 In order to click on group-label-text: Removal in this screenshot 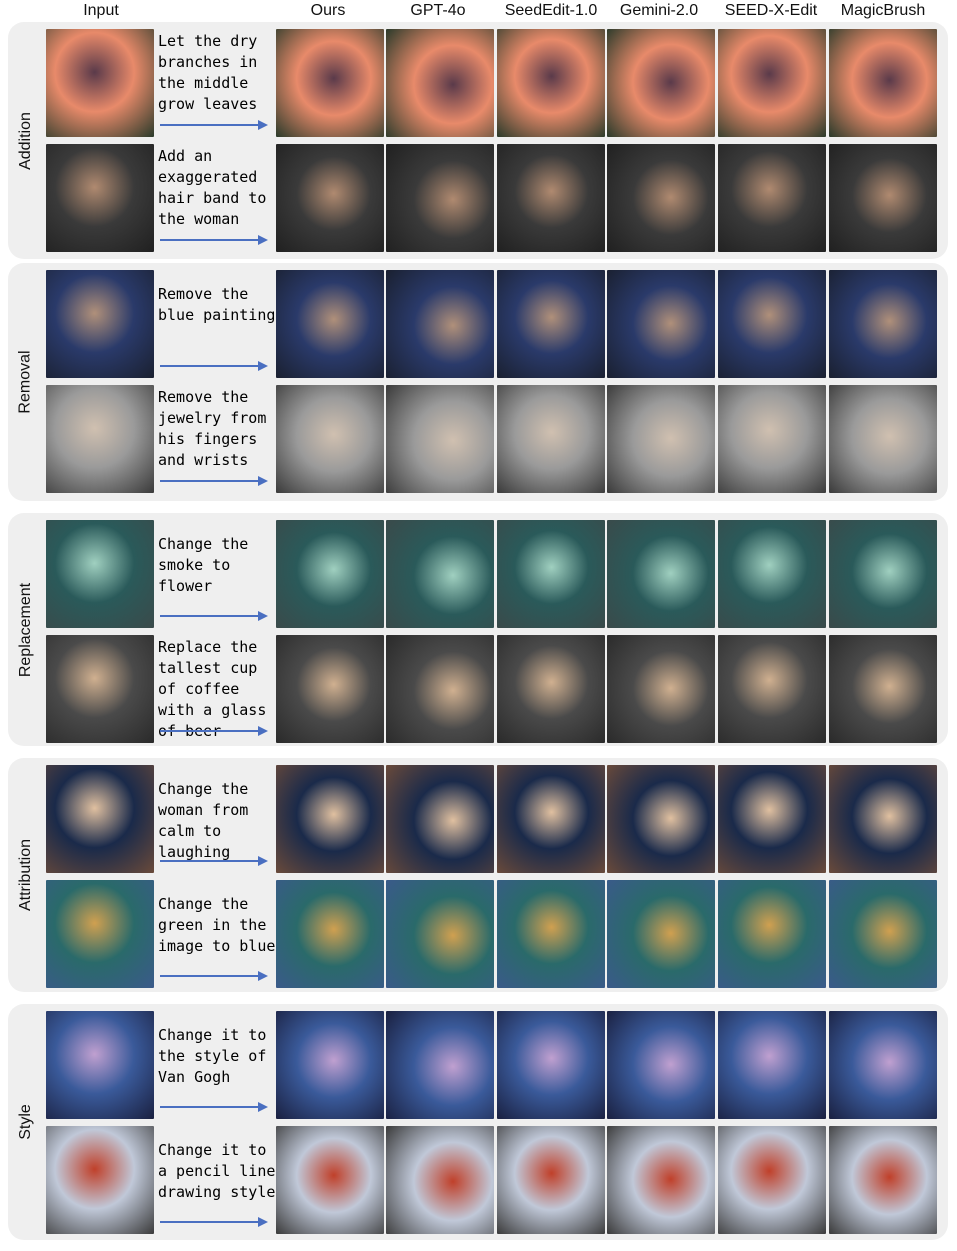, I will do `click(26, 382)`.